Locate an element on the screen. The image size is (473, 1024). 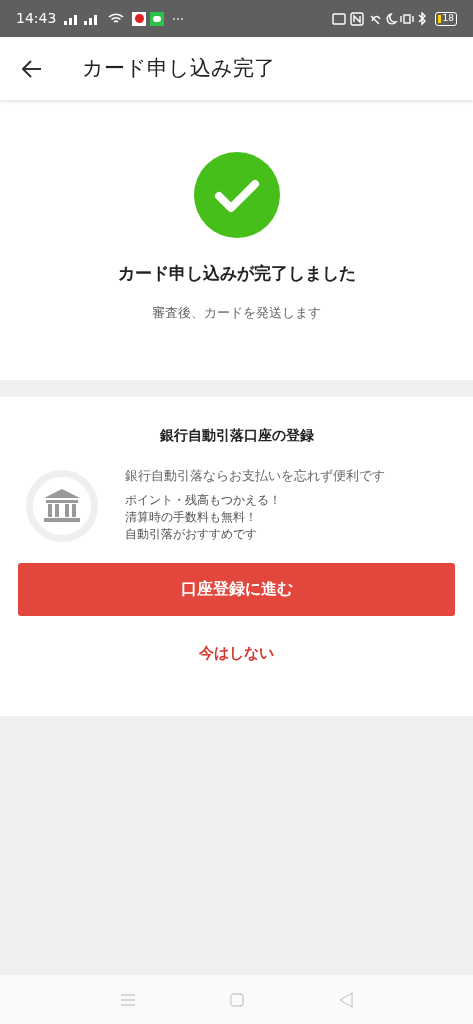
status-time: 14:43 is located at coordinates (36, 18).